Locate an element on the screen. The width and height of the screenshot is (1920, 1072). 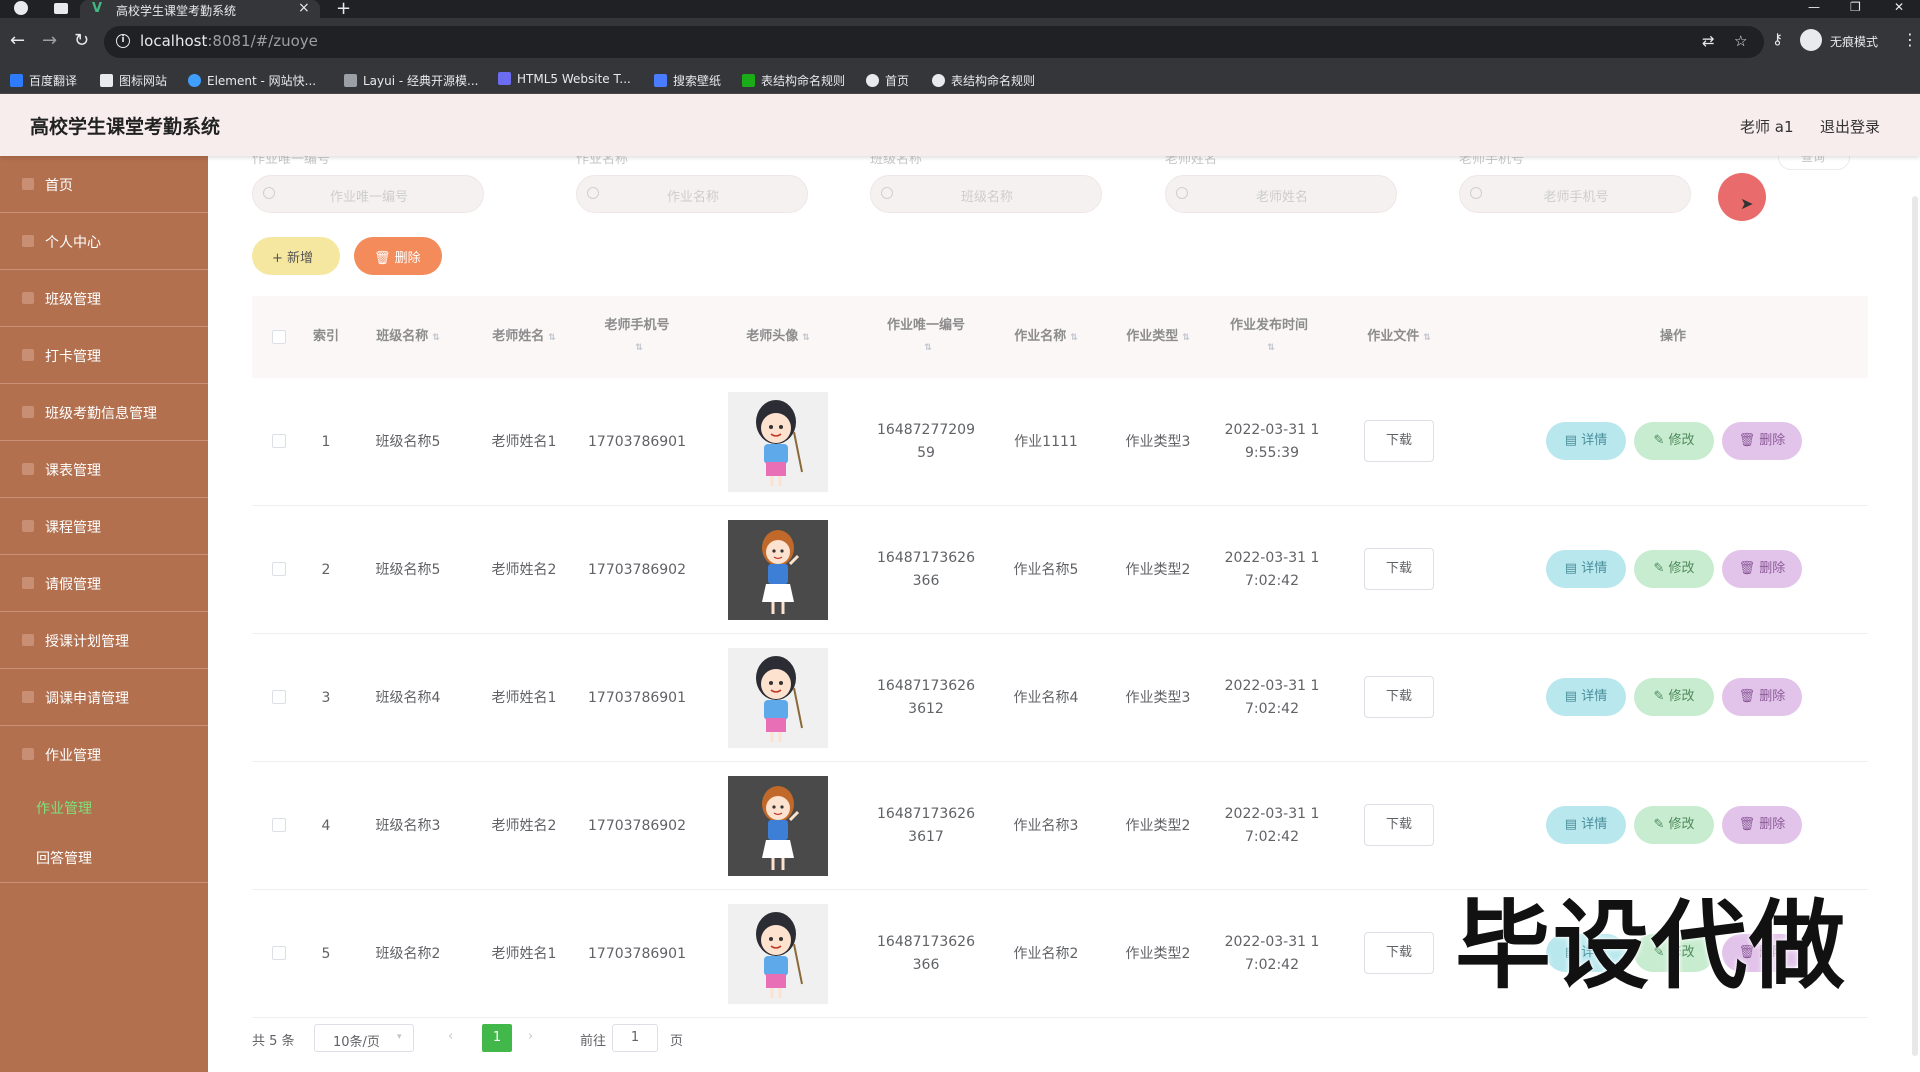
sidebar-item-homework: 作业管理 is located at coordinates (104, 754).